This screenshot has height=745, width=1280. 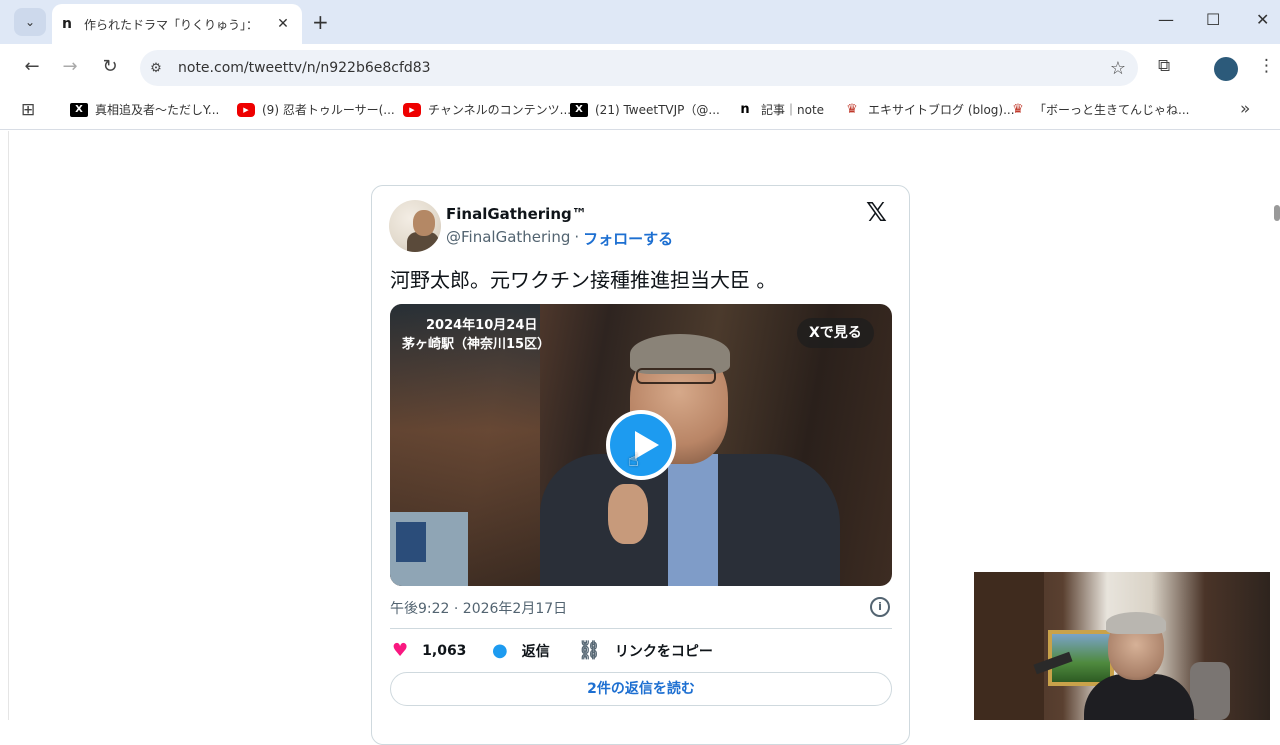 I want to click on copy-link-button: ⛓ リンクをコピー, so click(x=645, y=650).